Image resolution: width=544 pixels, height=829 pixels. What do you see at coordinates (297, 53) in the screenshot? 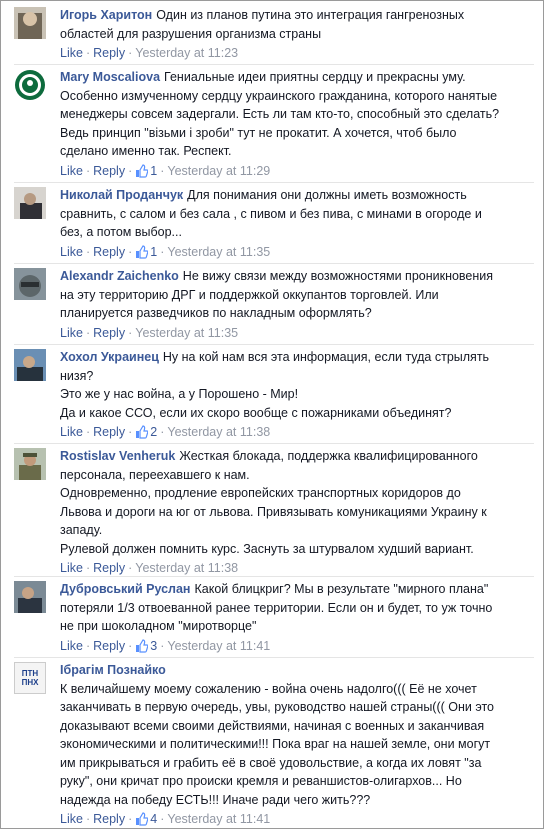
I see `comment-actions: Like · Reply · Yesterday at 11:23` at bounding box center [297, 53].